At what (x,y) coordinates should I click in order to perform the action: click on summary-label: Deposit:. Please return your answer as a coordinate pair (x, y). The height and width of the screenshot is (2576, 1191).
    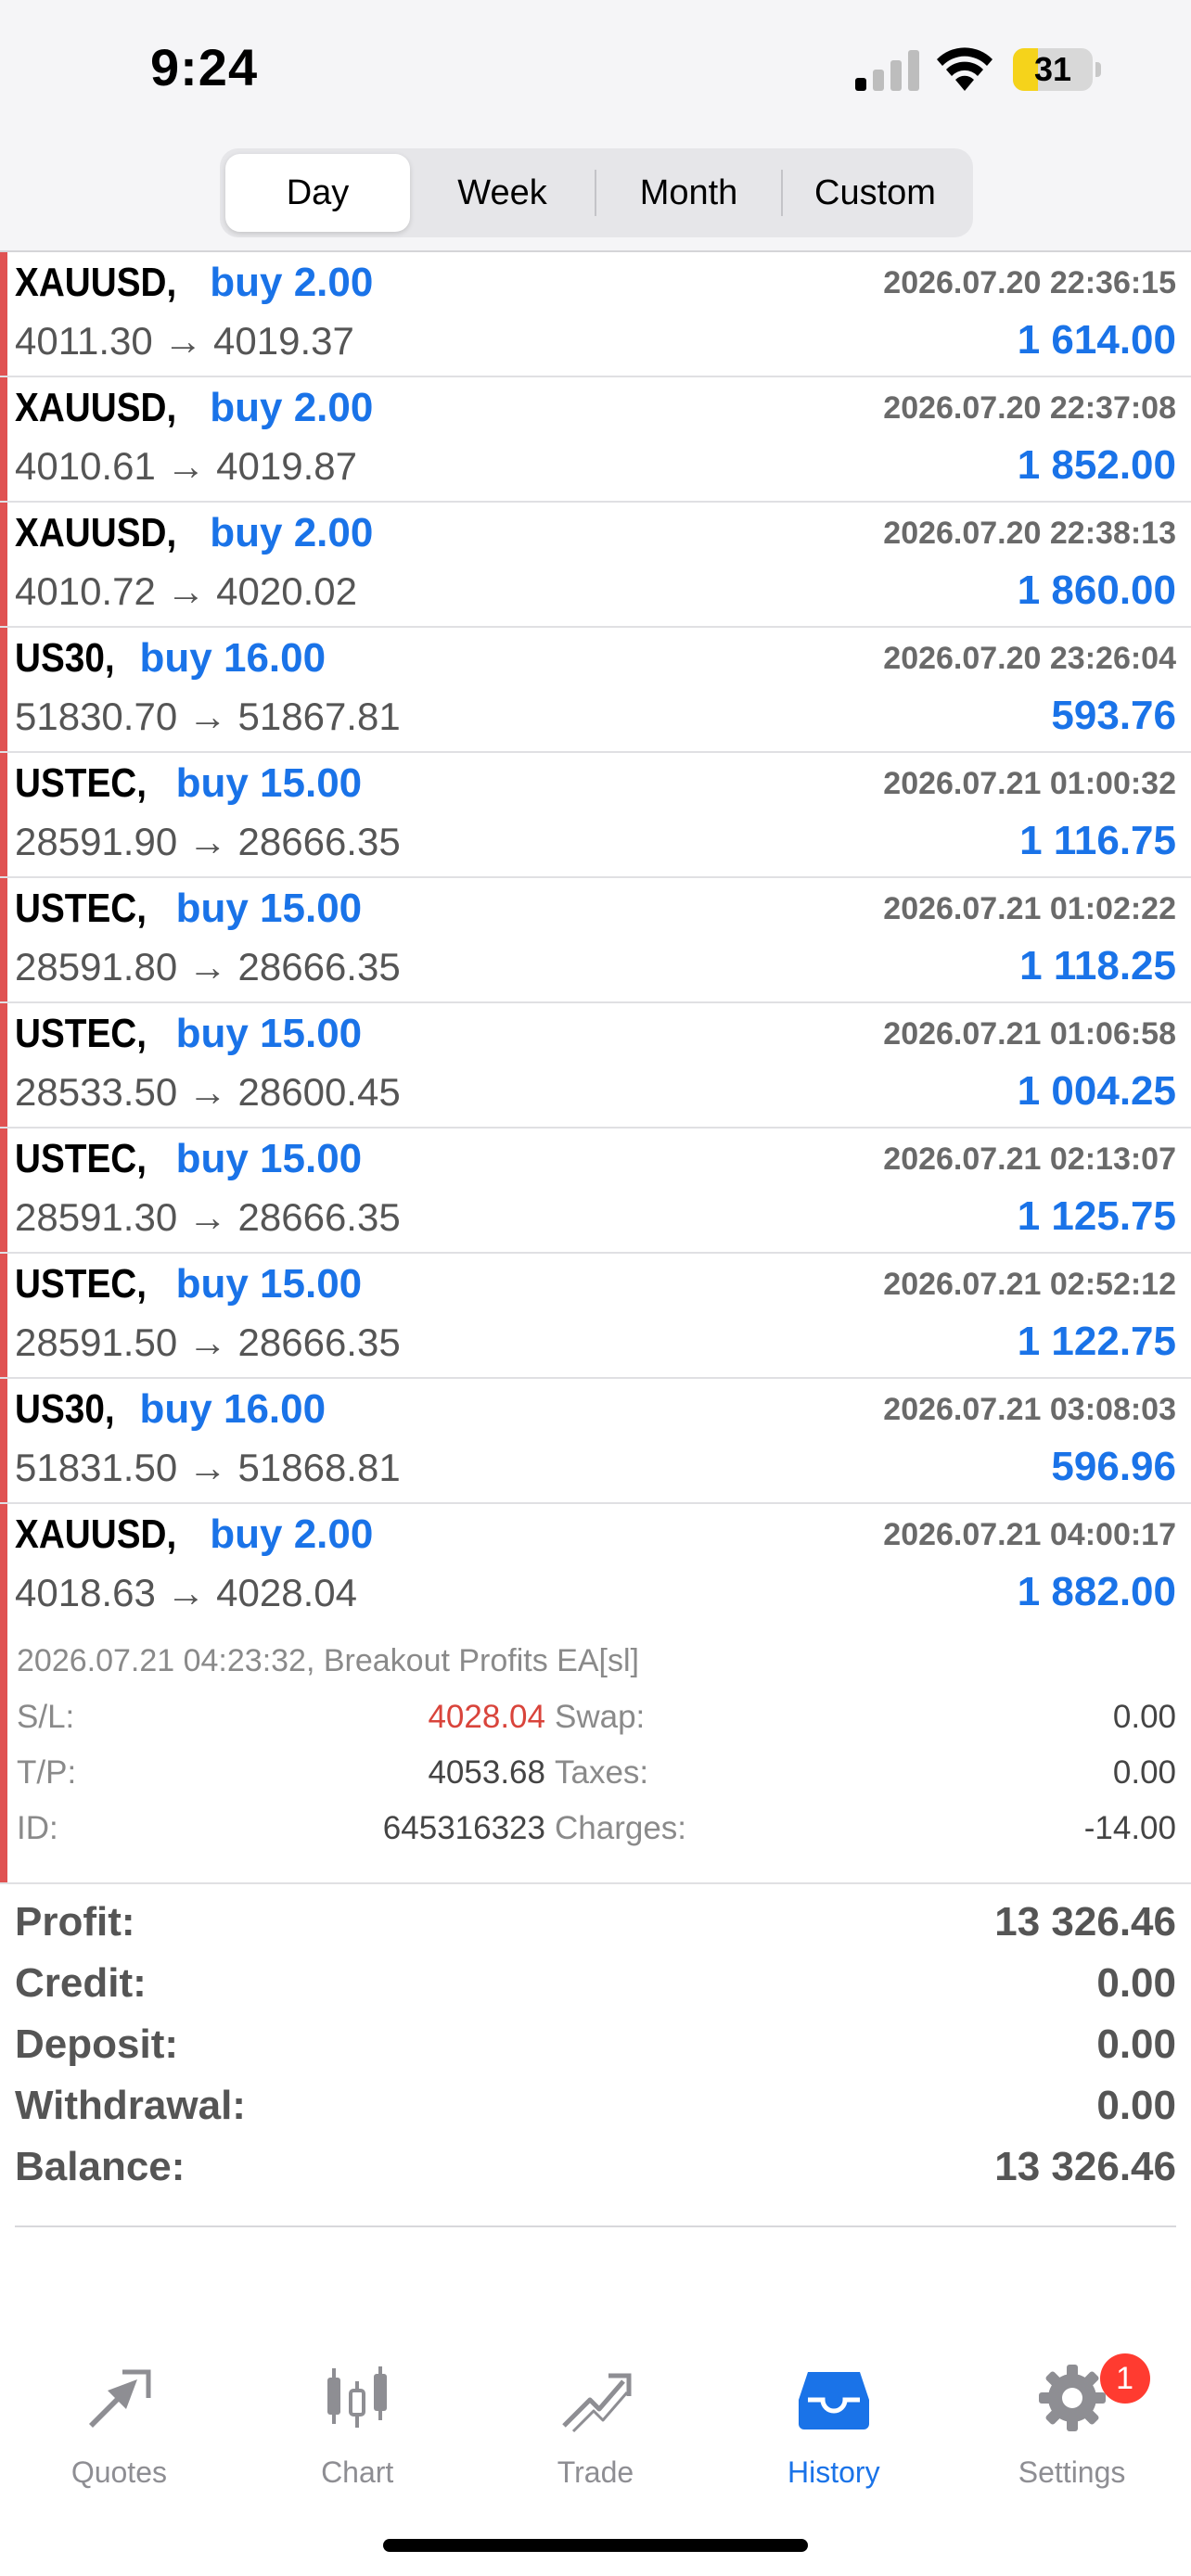
    Looking at the image, I should click on (96, 2044).